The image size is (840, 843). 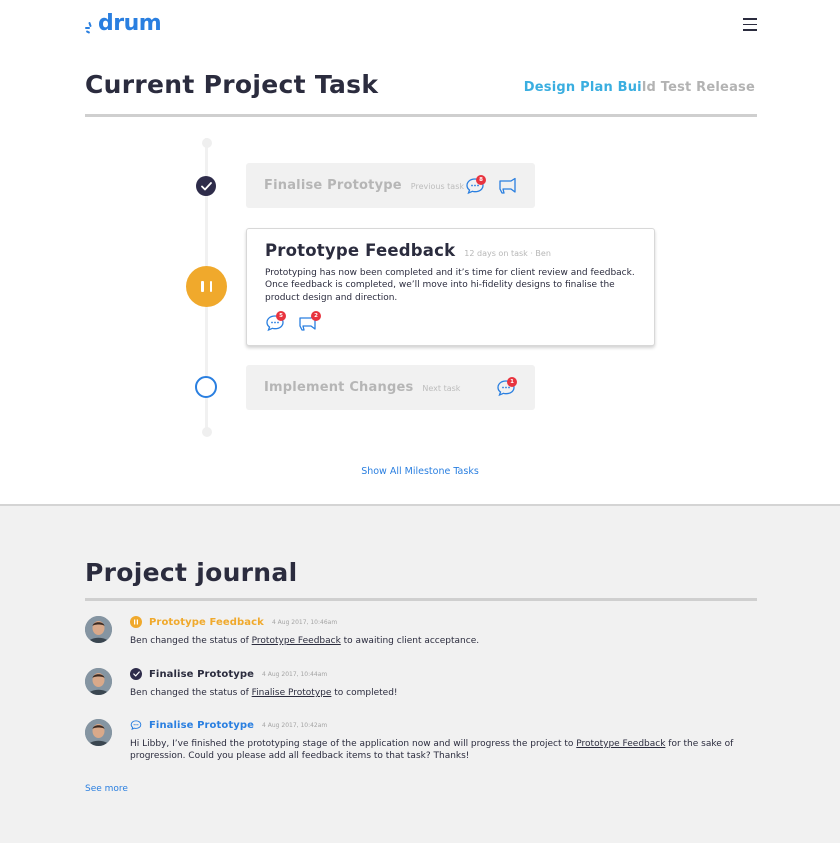 I want to click on task-link: Finalise Prototype, so click(x=292, y=693).